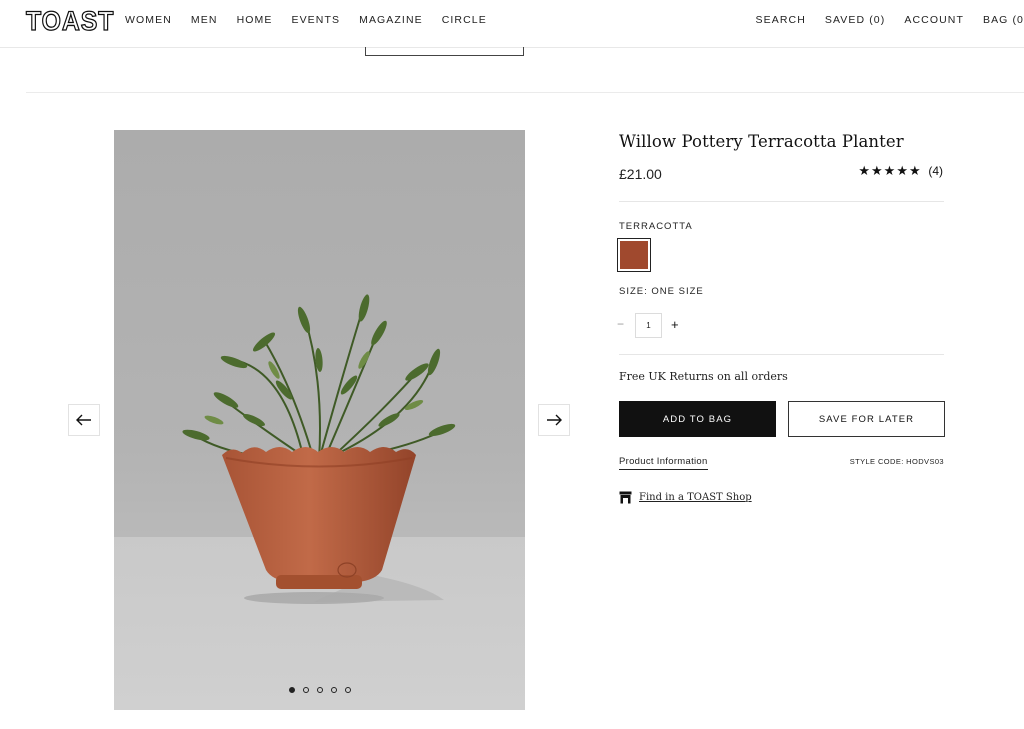 This screenshot has width=1024, height=729. What do you see at coordinates (648, 325) in the screenshot?
I see `quantity-input: 1` at bounding box center [648, 325].